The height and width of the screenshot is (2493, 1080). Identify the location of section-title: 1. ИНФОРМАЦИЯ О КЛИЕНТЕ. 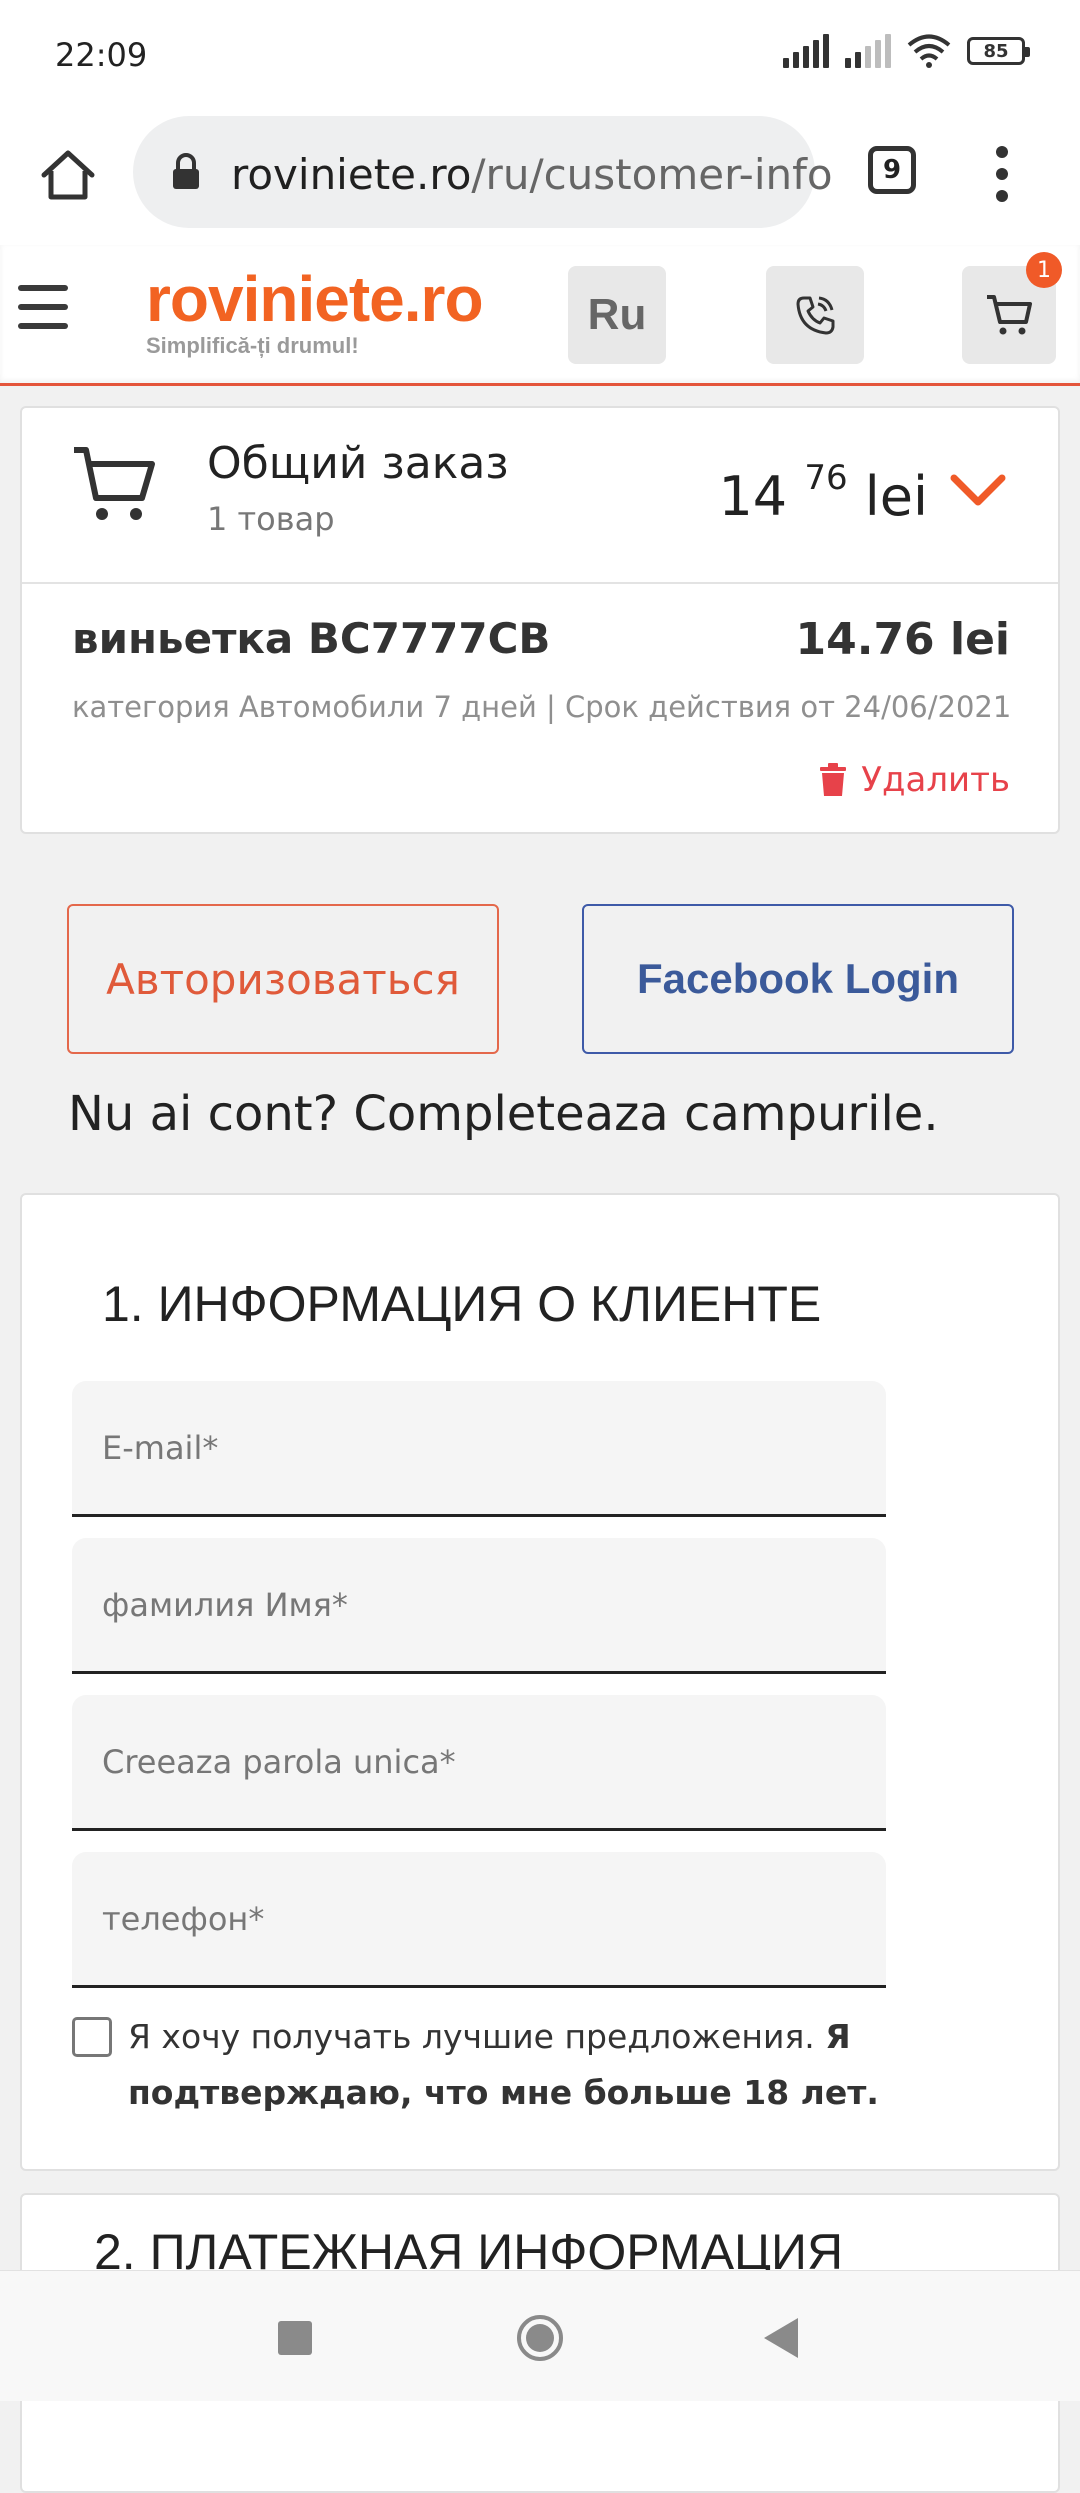
(462, 1304).